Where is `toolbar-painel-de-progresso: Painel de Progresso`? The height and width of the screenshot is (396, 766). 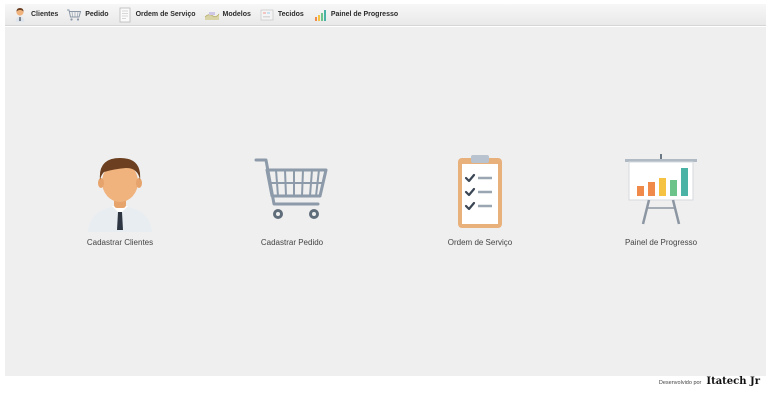
toolbar-painel-de-progresso: Painel de Progresso is located at coordinates (356, 15).